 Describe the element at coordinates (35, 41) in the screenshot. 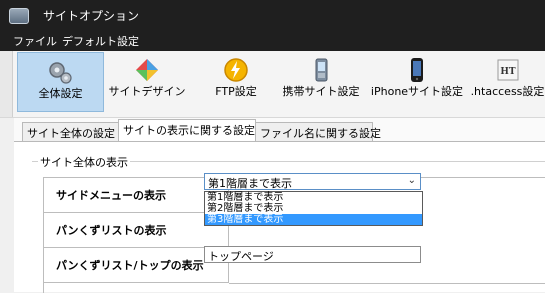

I see `menu-file: ファイル` at that location.